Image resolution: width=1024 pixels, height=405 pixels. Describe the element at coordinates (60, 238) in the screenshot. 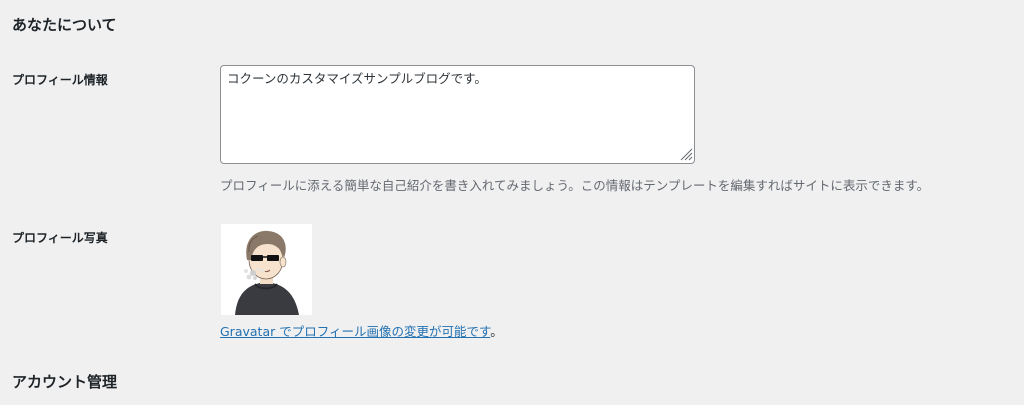

I see `photo-label: プロフィール写真` at that location.